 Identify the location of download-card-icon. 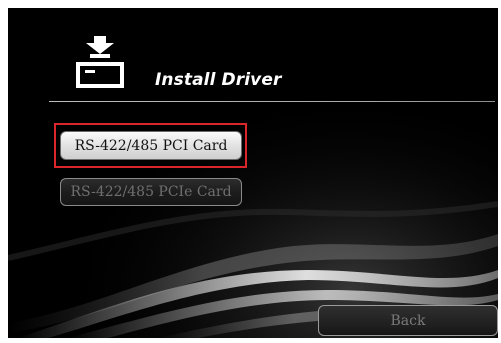
(100, 62).